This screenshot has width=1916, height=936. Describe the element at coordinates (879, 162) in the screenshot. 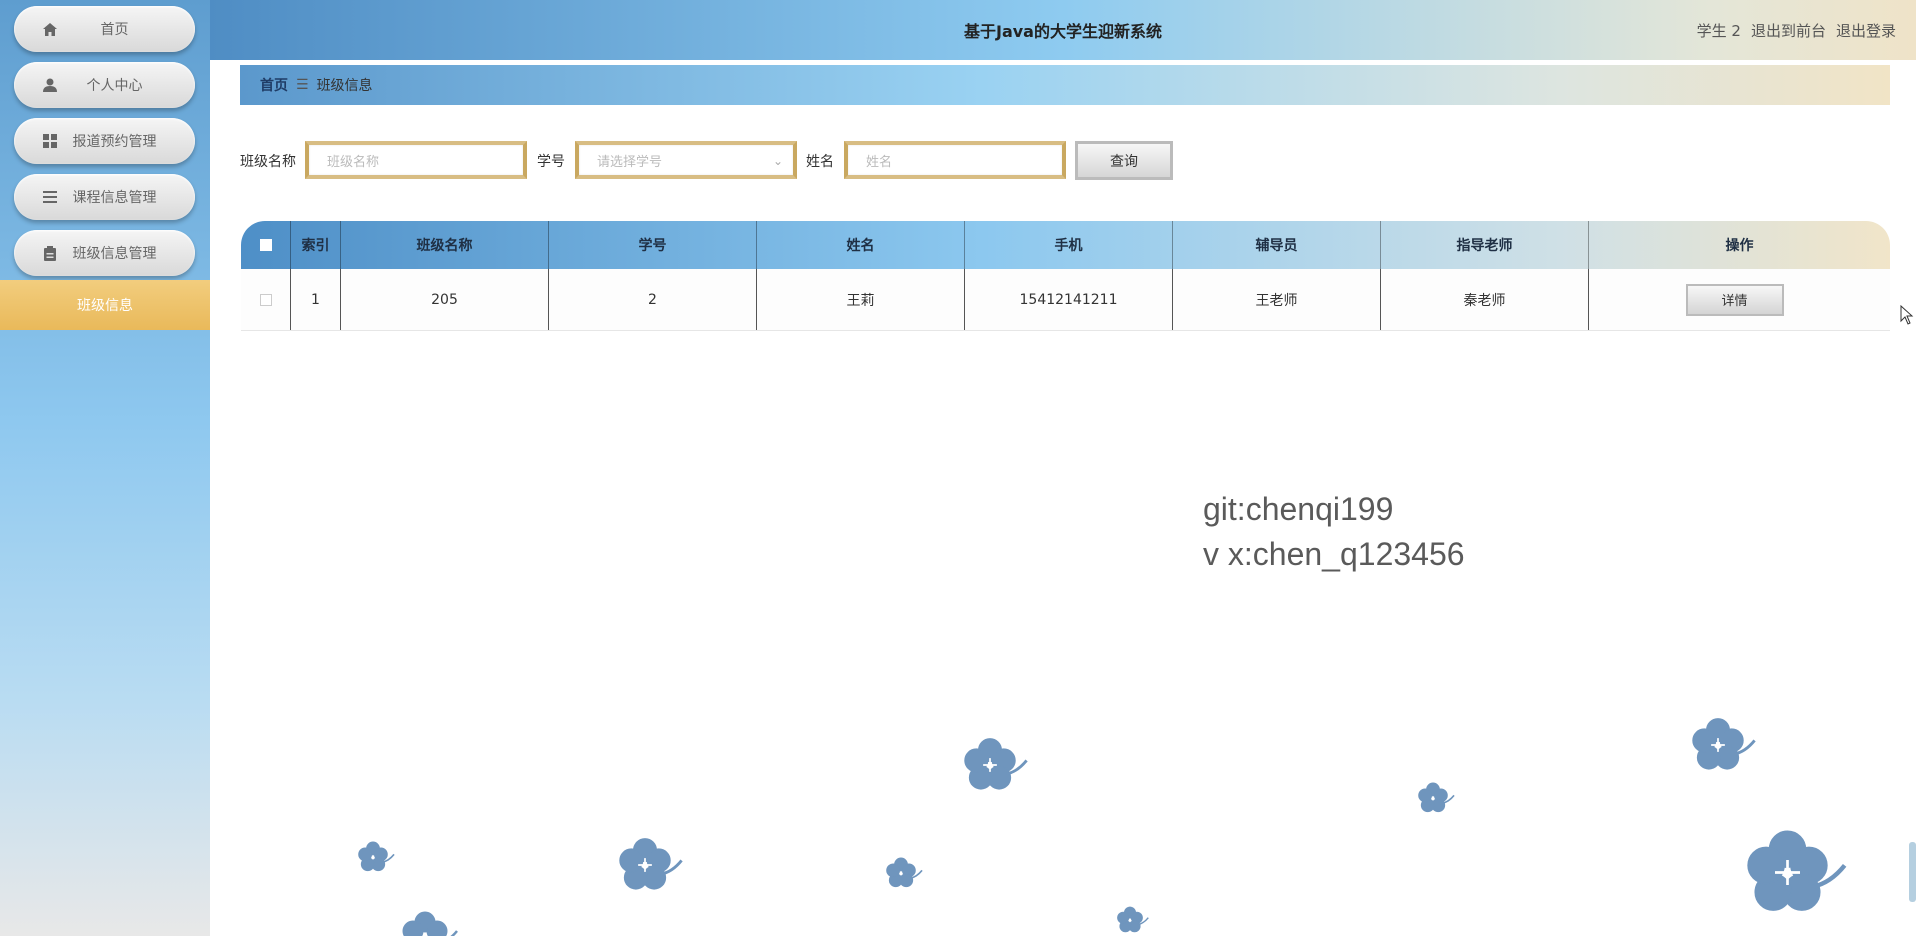

I see `name-placeholder: 姓名` at that location.